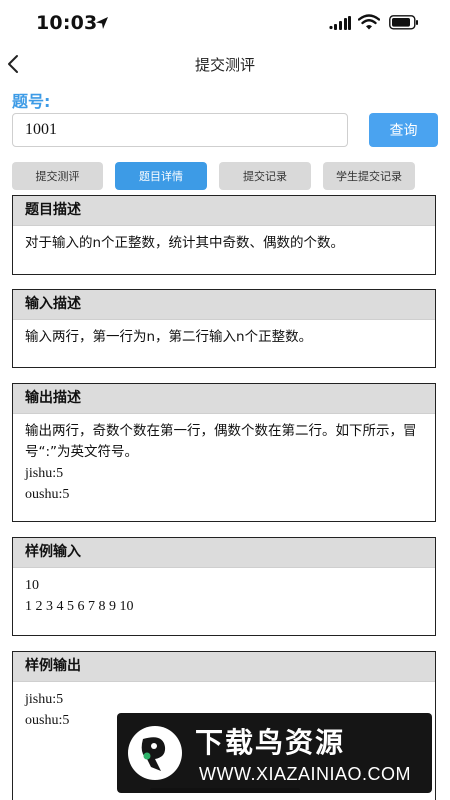 Image resolution: width=450 pixels, height=800 pixels. Describe the element at coordinates (225, 790) in the screenshot. I see `home-indicator` at that location.